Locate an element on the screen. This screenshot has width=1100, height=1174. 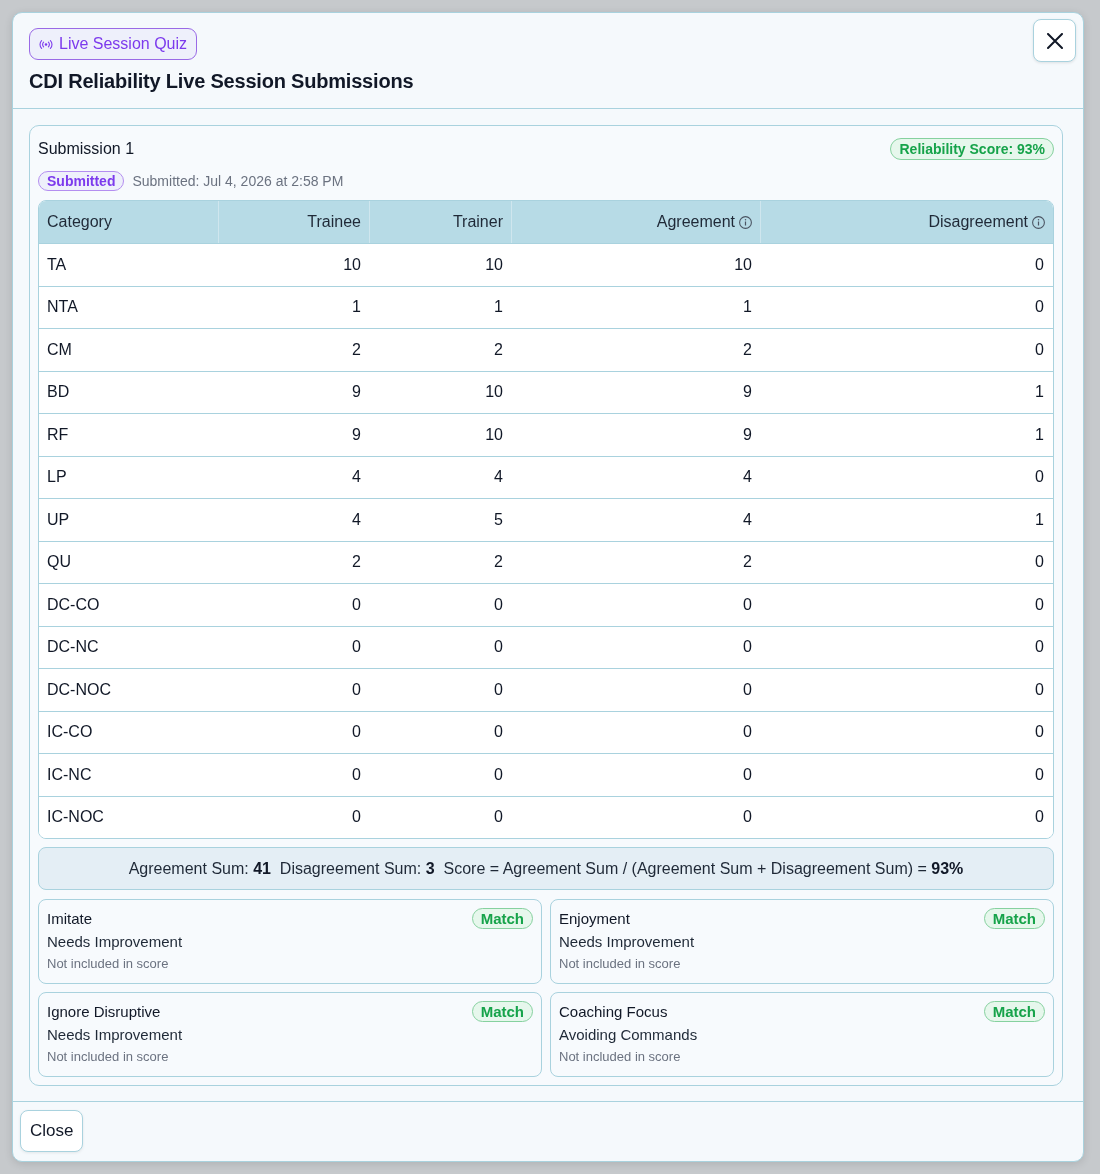
table-cell-text: BD is located at coordinates (58, 392).